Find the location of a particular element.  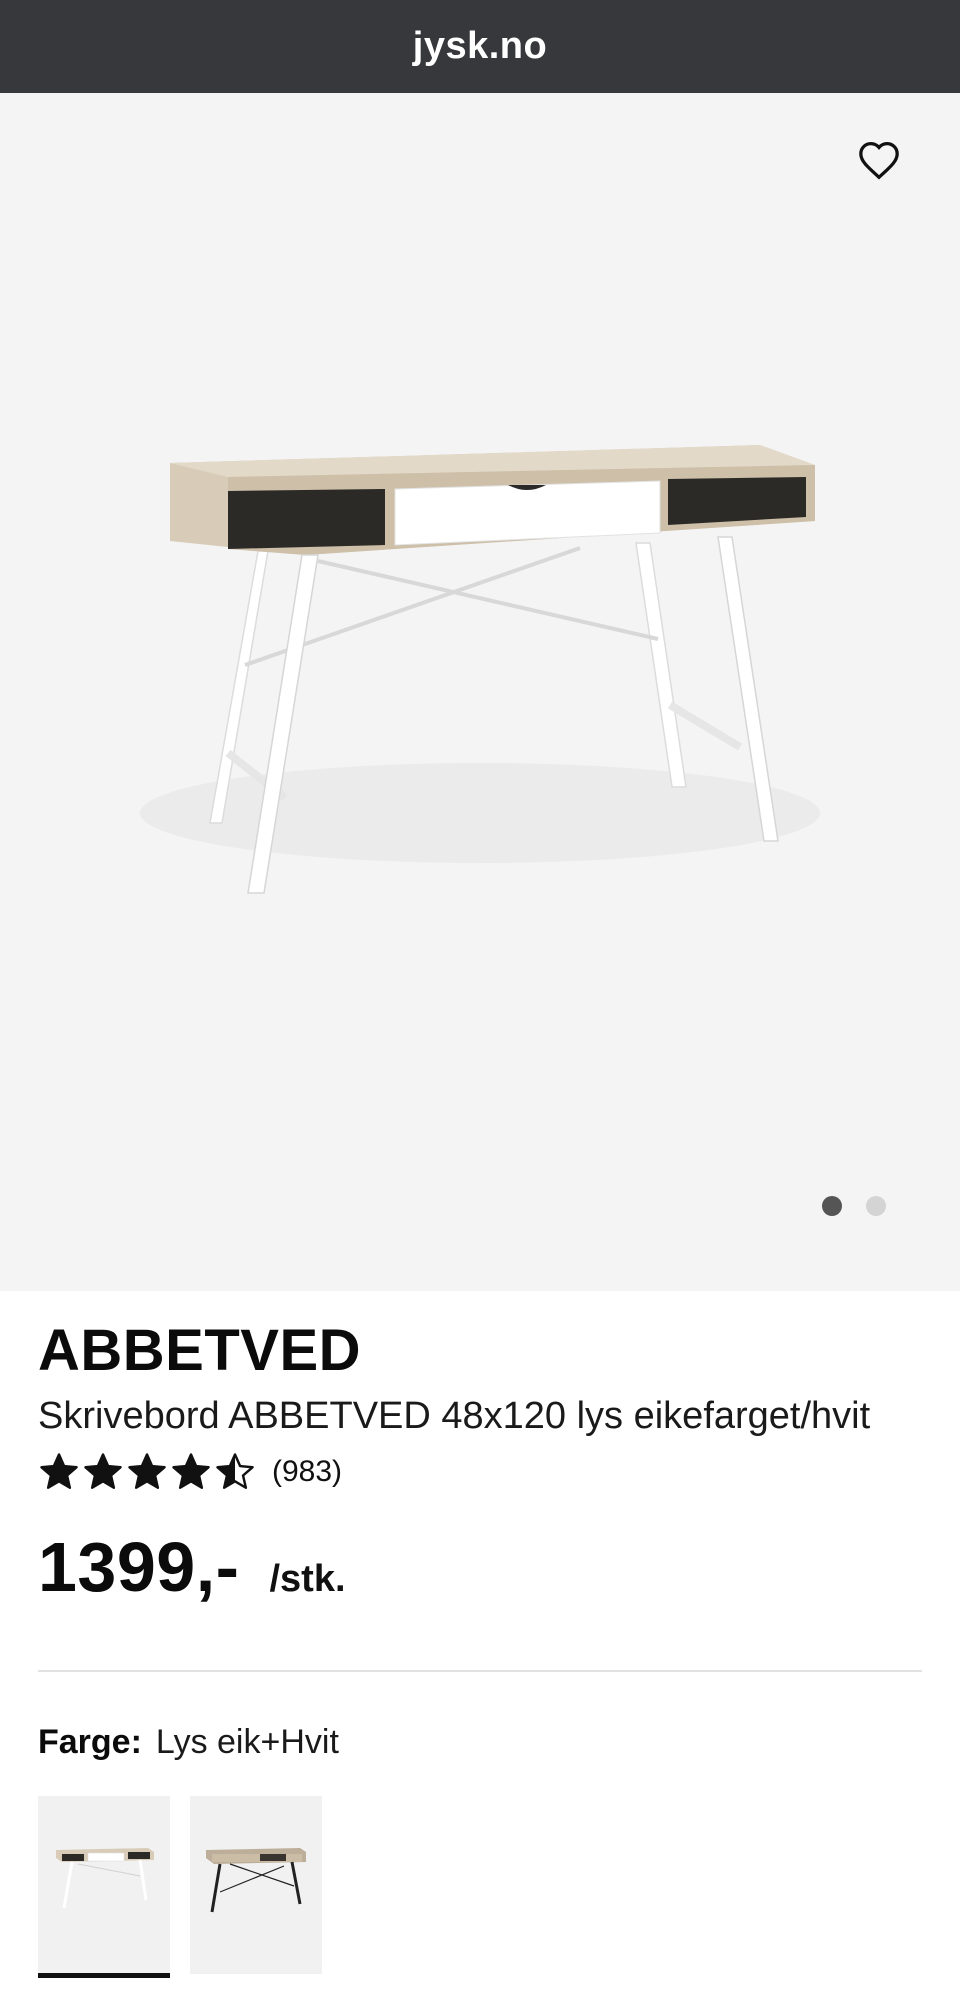

rating-summary: (983) is located at coordinates (190, 1472).